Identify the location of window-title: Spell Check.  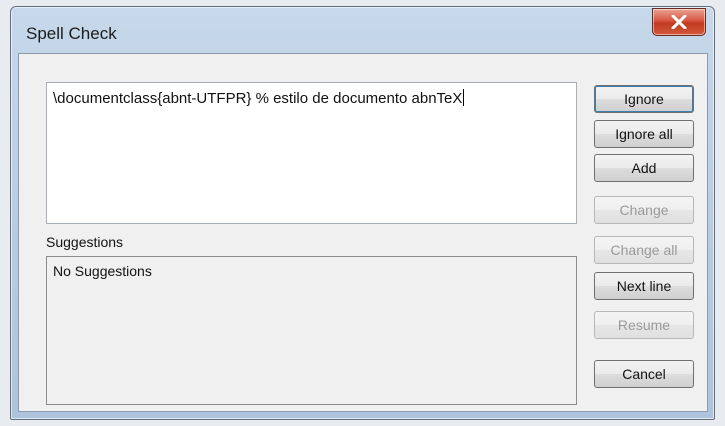
(71, 33).